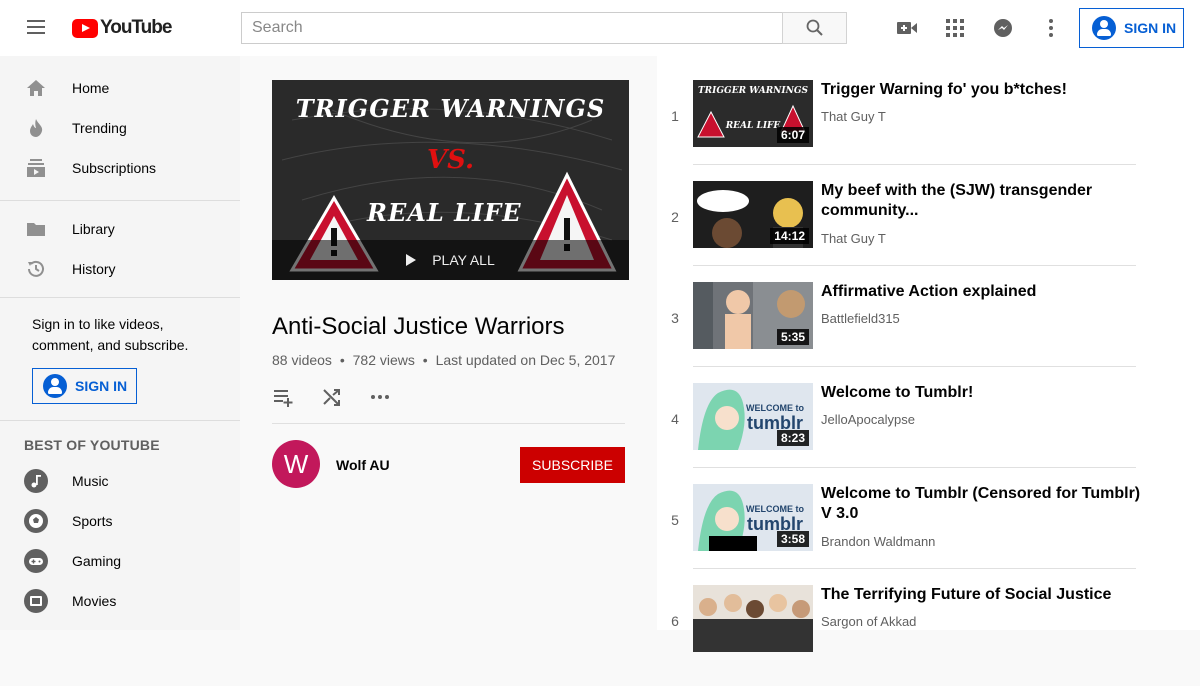 This screenshot has height=686, width=1200. What do you see at coordinates (93, 229) in the screenshot?
I see `sidebar-item-label: Library` at bounding box center [93, 229].